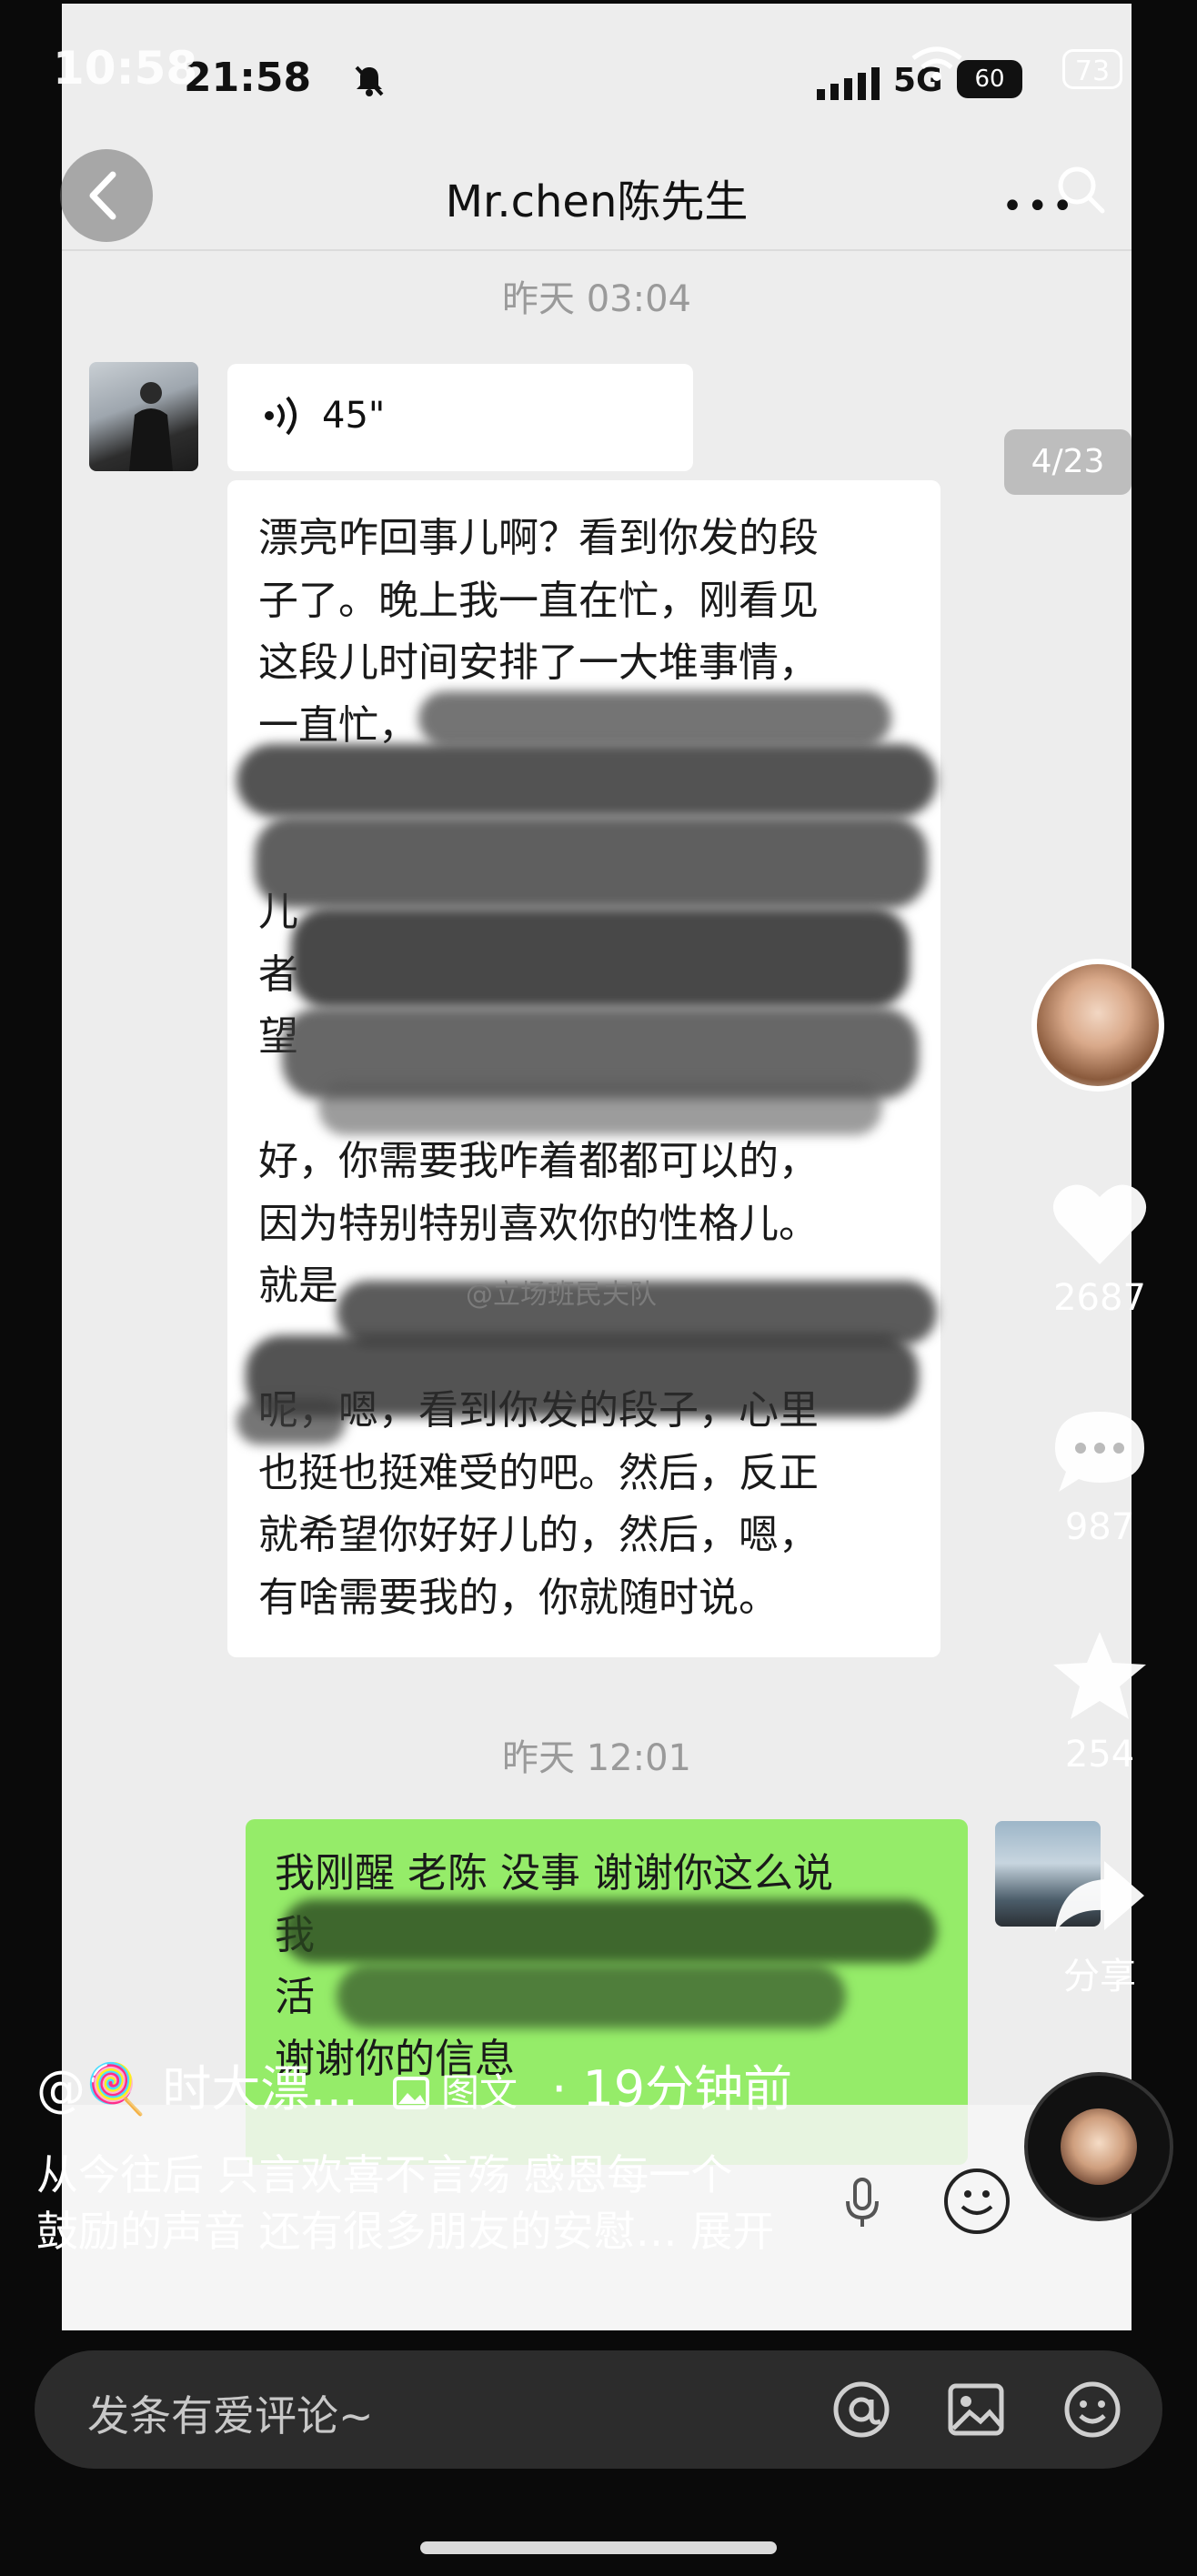 The width and height of the screenshot is (1197, 2576). Describe the element at coordinates (598, 2547) in the screenshot. I see `home-indicator` at that location.